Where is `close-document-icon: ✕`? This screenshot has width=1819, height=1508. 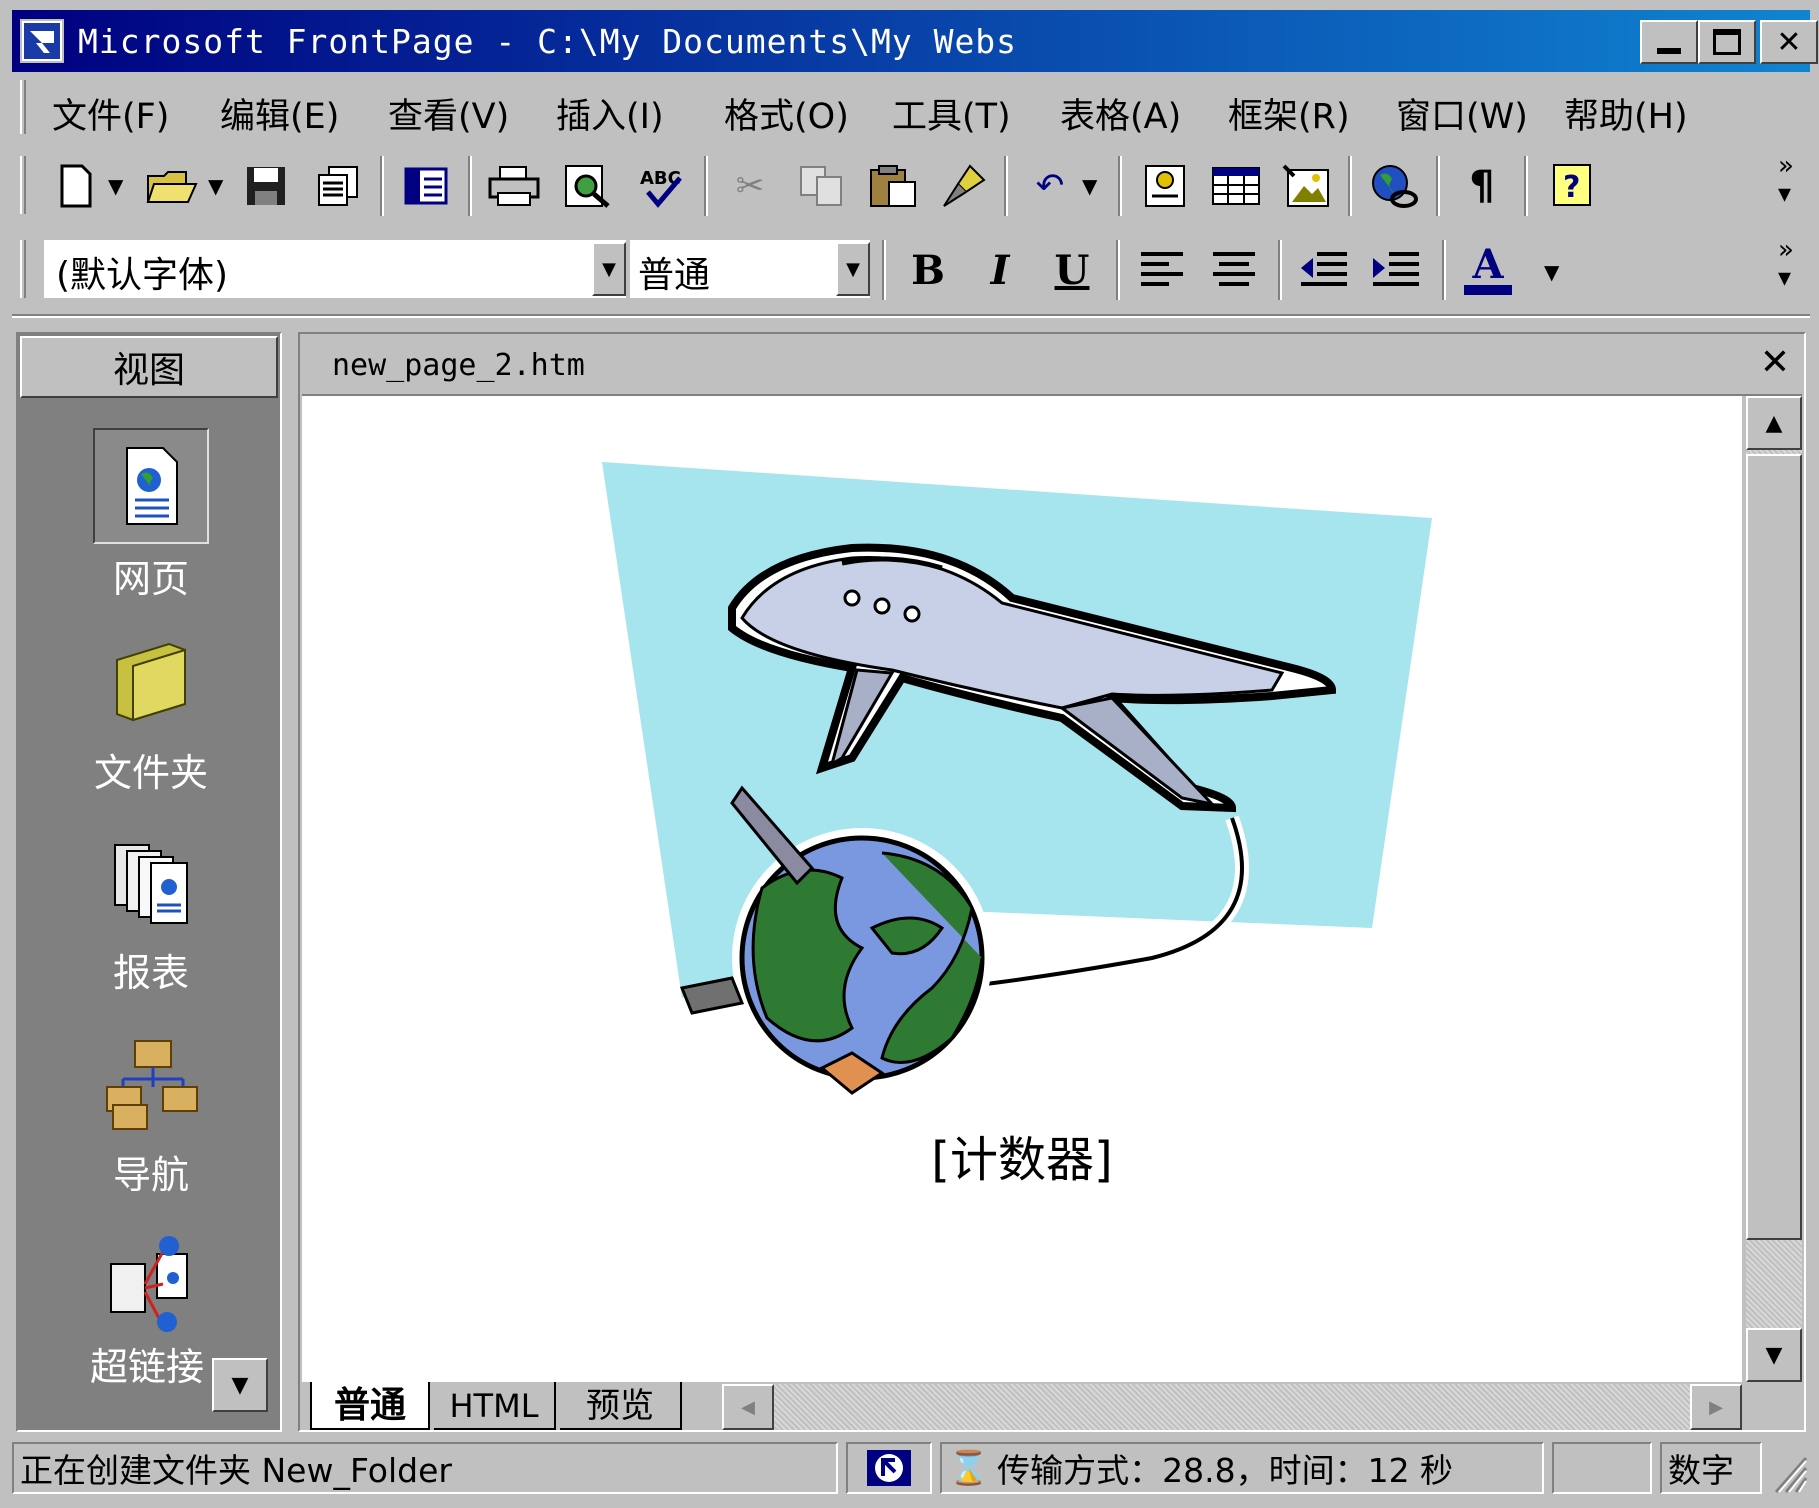
close-document-icon: ✕ is located at coordinates (1775, 362).